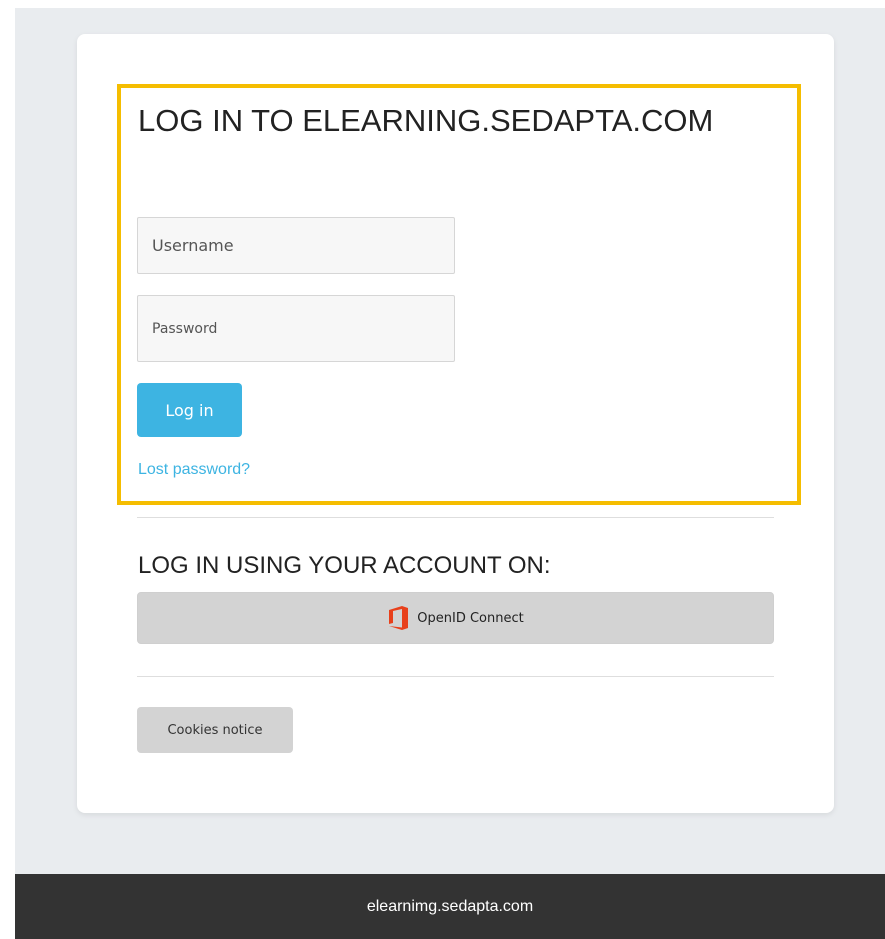 This screenshot has height=939, width=885. Describe the element at coordinates (189, 410) in the screenshot. I see `login-button: Log in` at that location.